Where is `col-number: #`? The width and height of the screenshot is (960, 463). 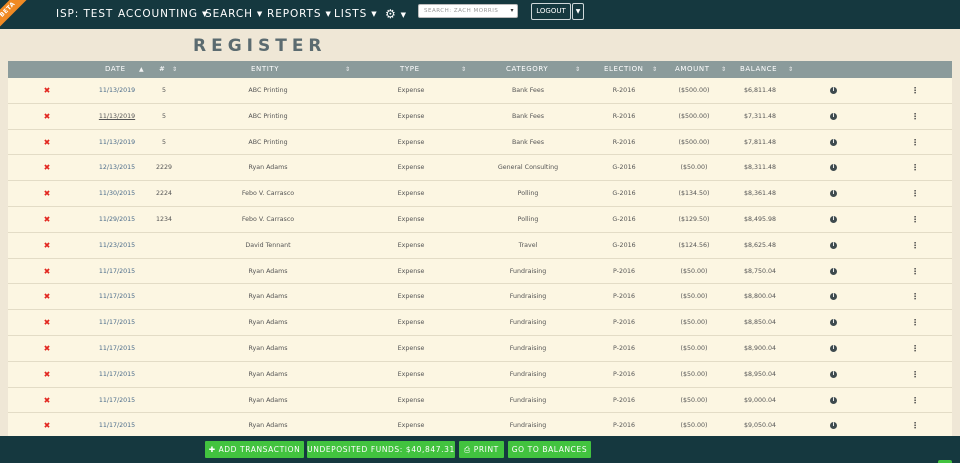 col-number: # is located at coordinates (162, 69).